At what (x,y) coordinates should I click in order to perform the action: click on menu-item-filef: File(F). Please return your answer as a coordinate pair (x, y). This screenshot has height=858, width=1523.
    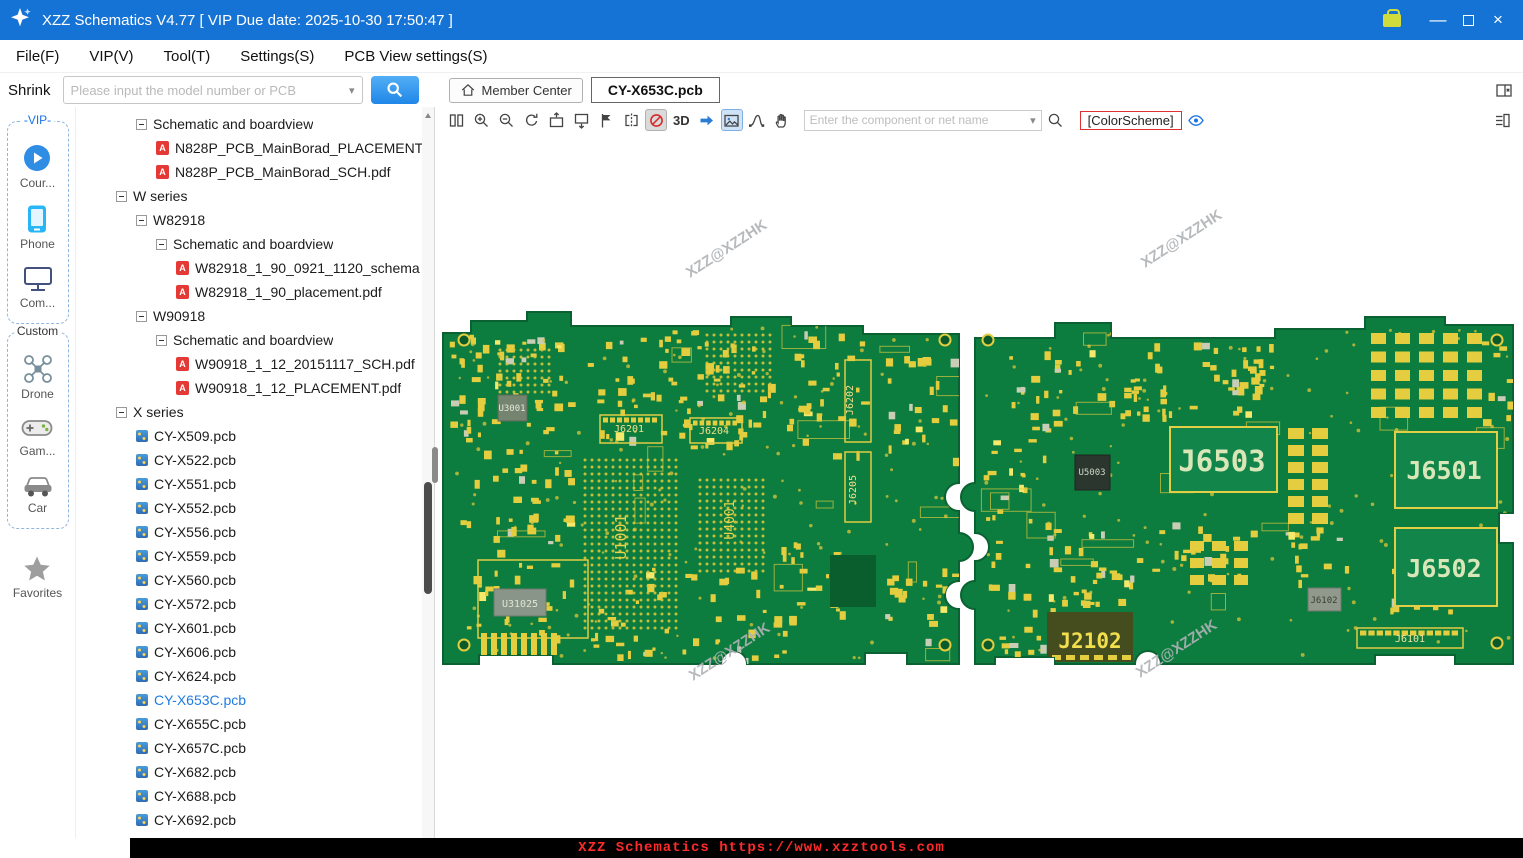
    Looking at the image, I should click on (37, 56).